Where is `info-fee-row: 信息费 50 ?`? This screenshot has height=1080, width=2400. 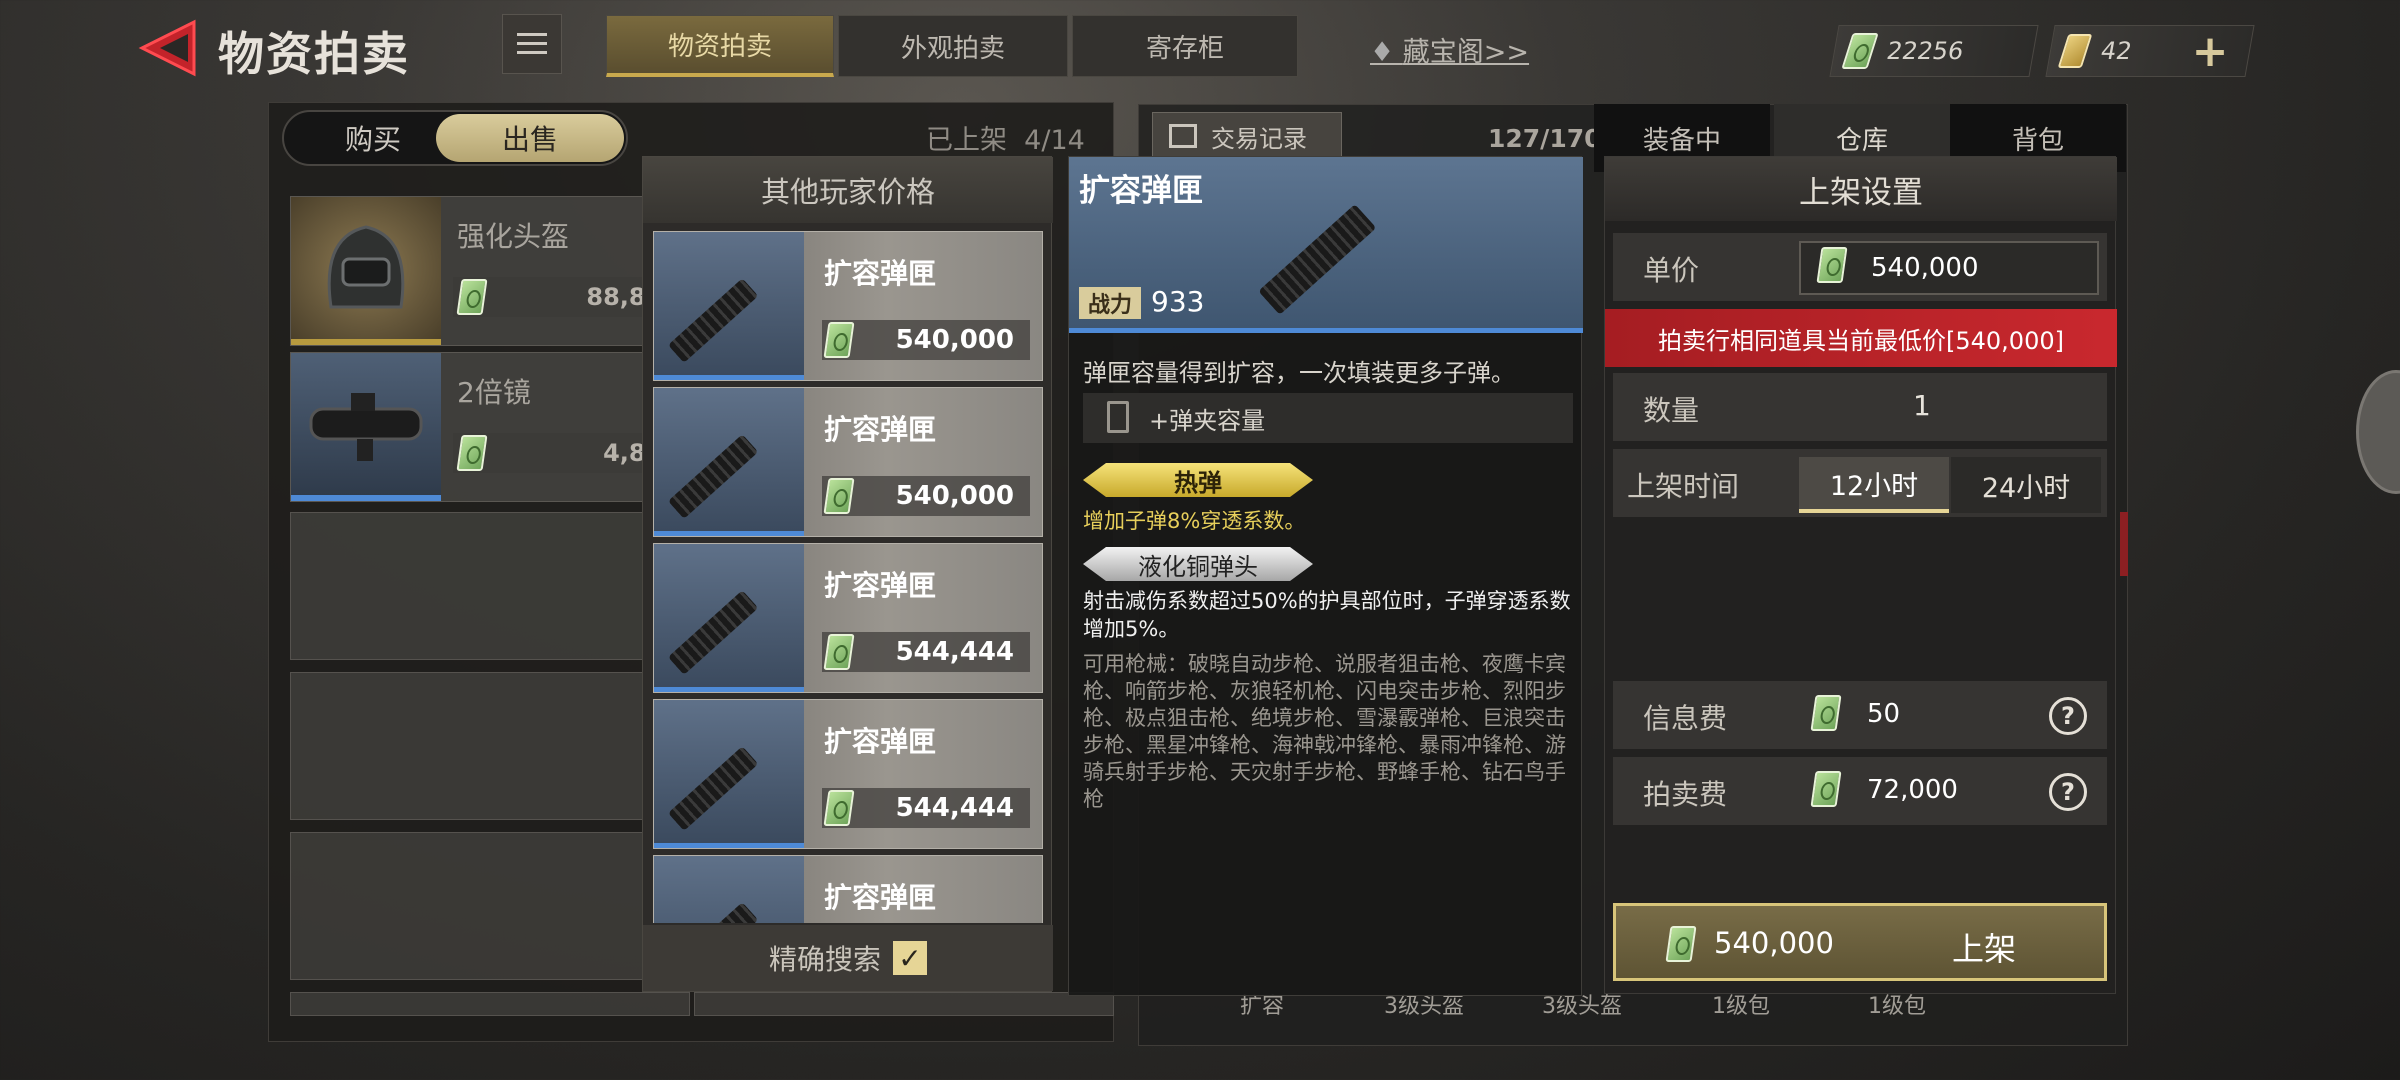
info-fee-row: 信息费 50 ? is located at coordinates (1860, 715).